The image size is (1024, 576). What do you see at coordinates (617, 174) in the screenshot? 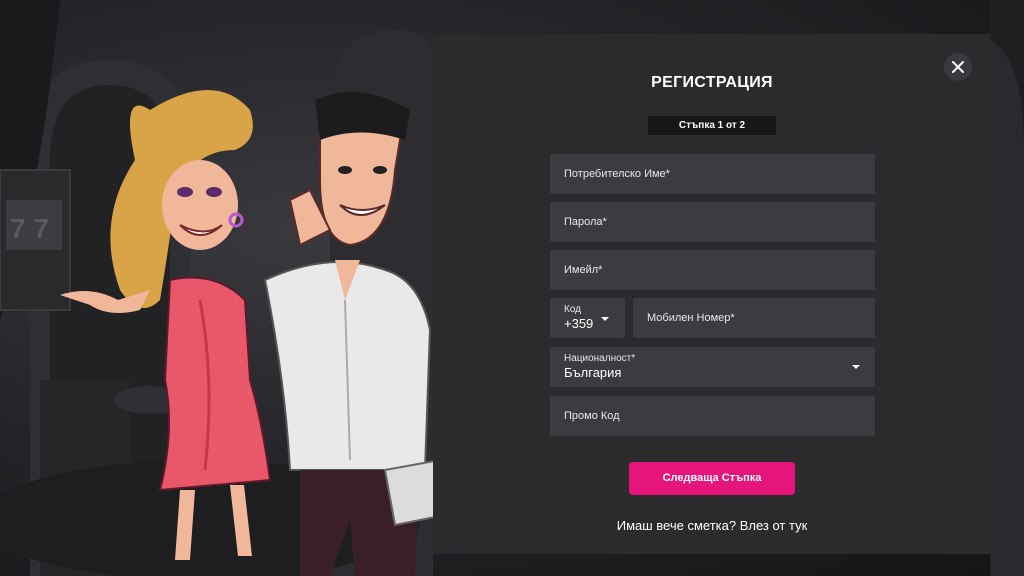
I see `username-placeholder: Потребителско Име*` at bounding box center [617, 174].